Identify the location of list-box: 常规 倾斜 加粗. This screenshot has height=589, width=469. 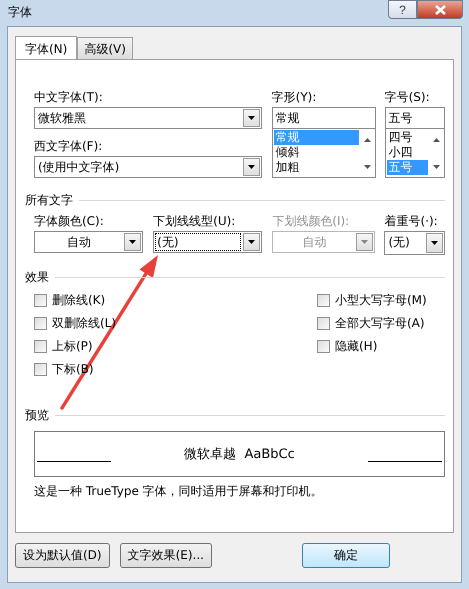
(324, 153).